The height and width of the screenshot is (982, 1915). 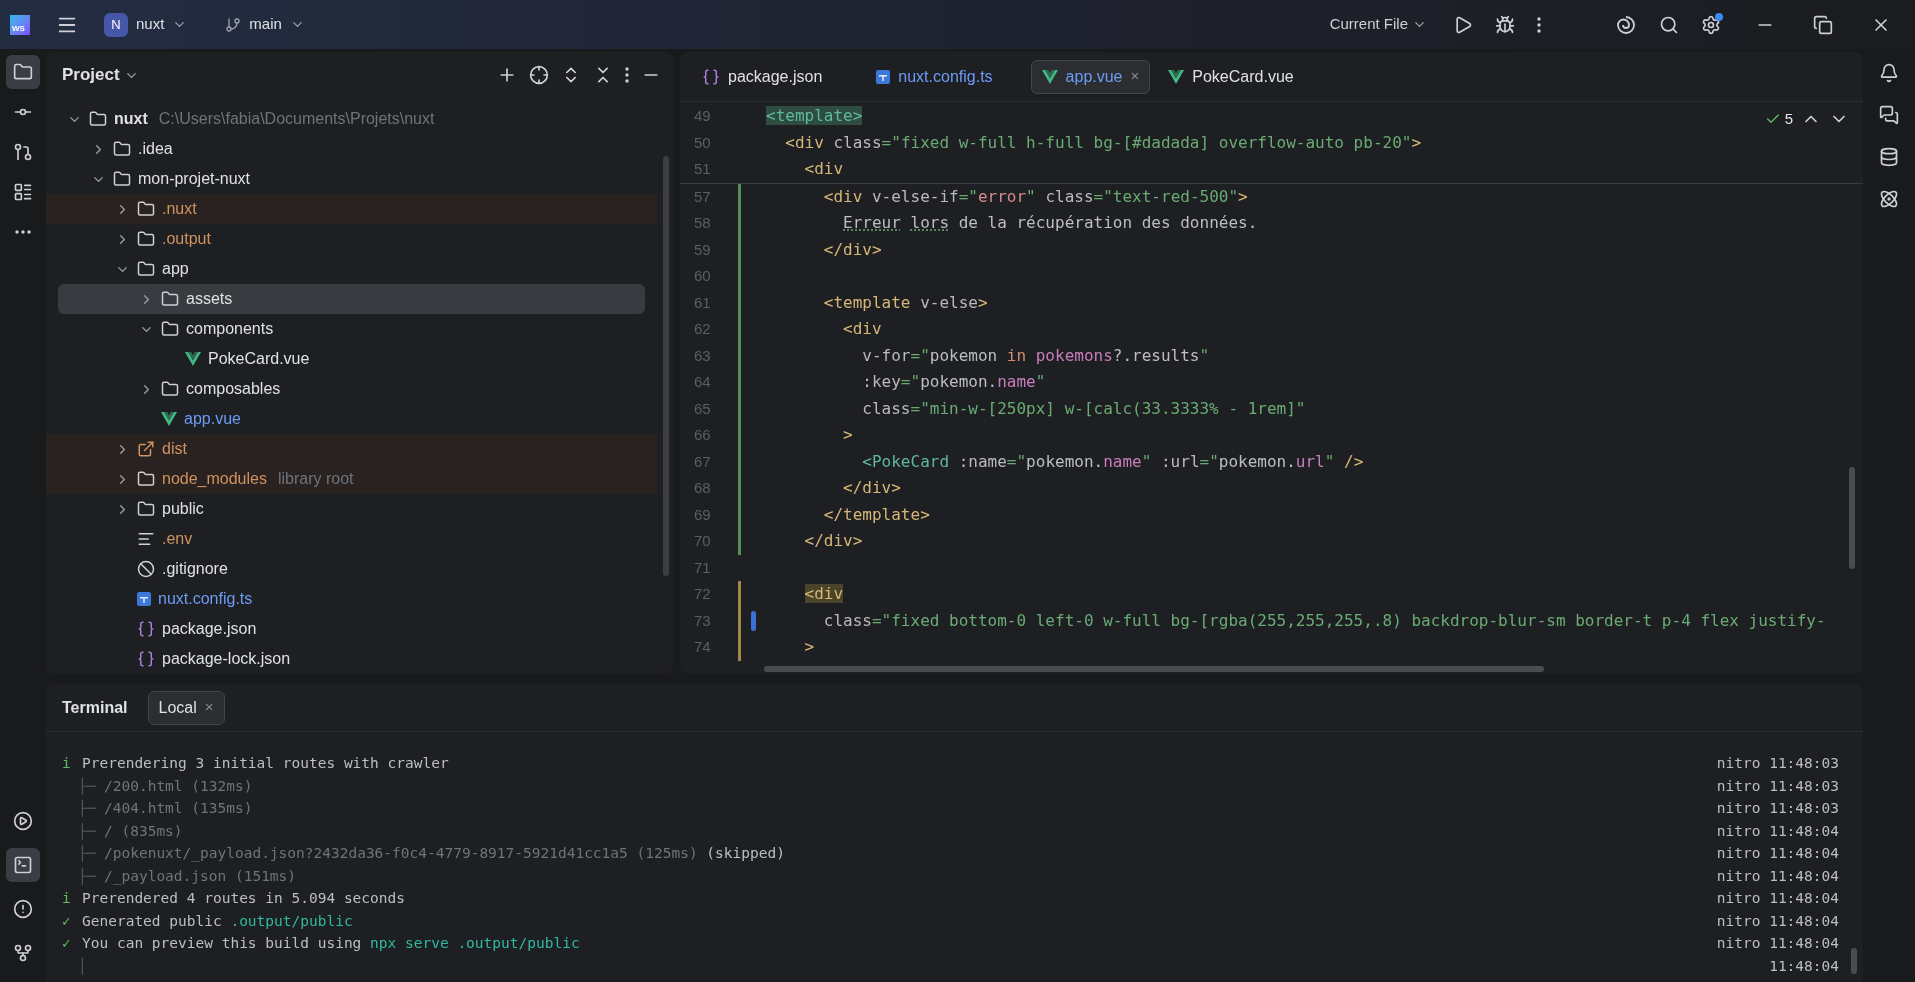 What do you see at coordinates (23, 953) in the screenshot?
I see `git-icon` at bounding box center [23, 953].